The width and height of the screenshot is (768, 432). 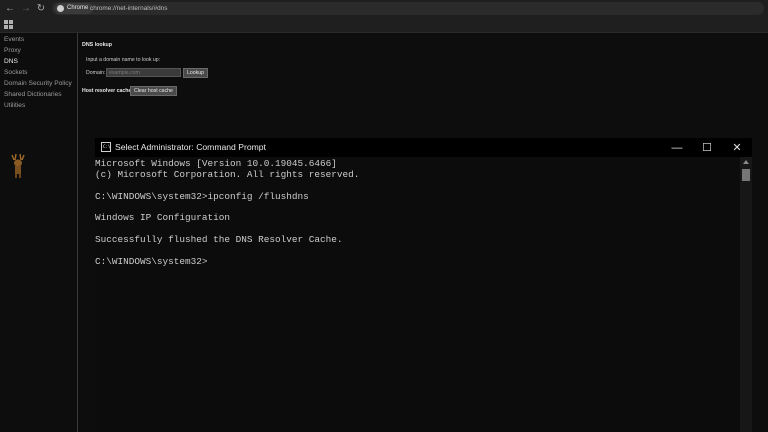 I want to click on console-prompt-line: C:\WINDOWS\system32>, so click(x=151, y=261).